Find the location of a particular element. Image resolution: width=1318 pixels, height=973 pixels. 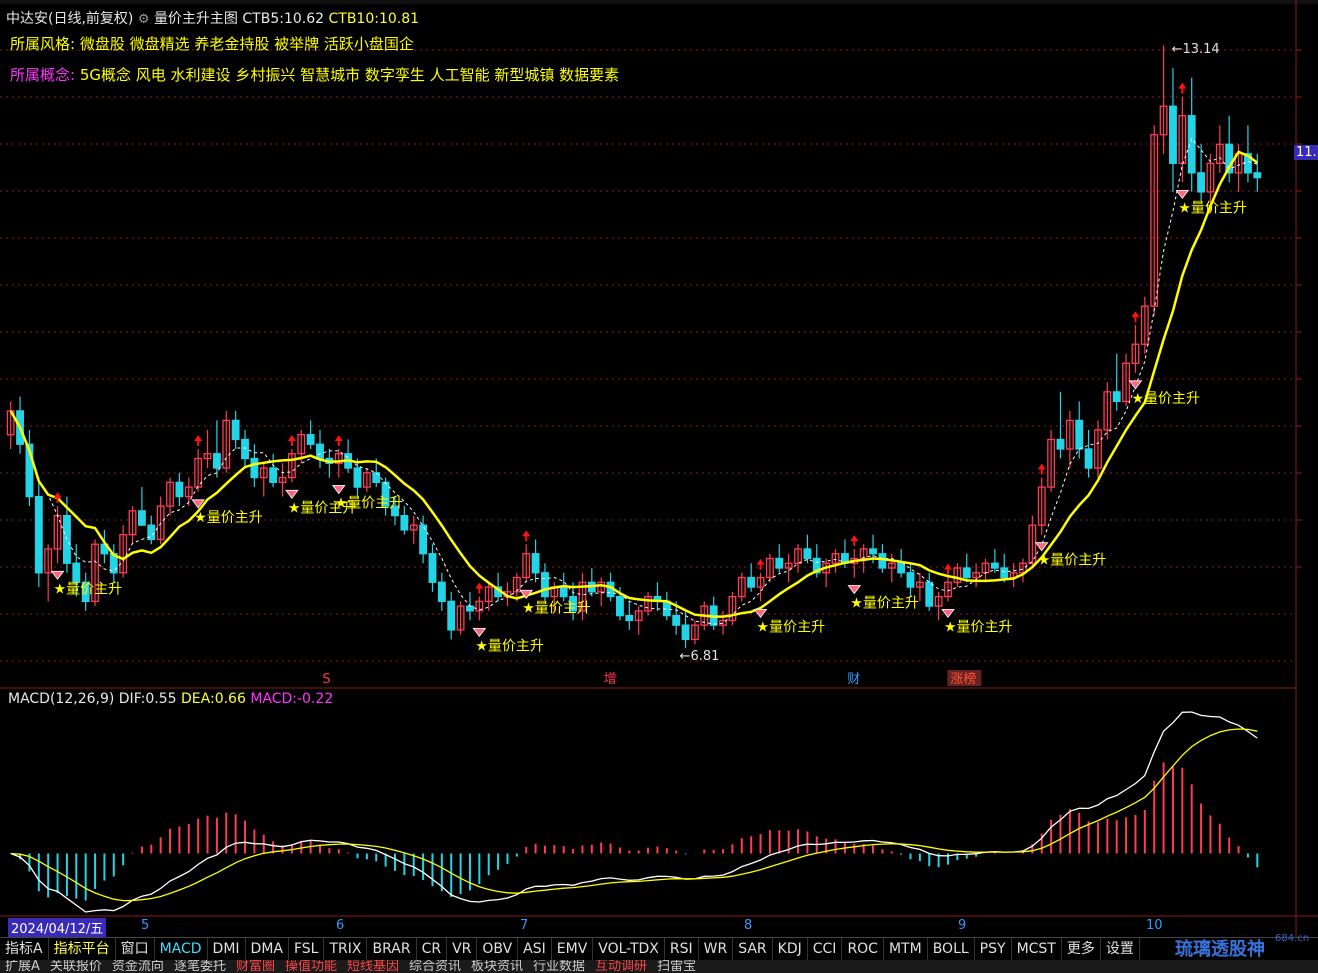

settings-icon: ⚙ is located at coordinates (144, 19).